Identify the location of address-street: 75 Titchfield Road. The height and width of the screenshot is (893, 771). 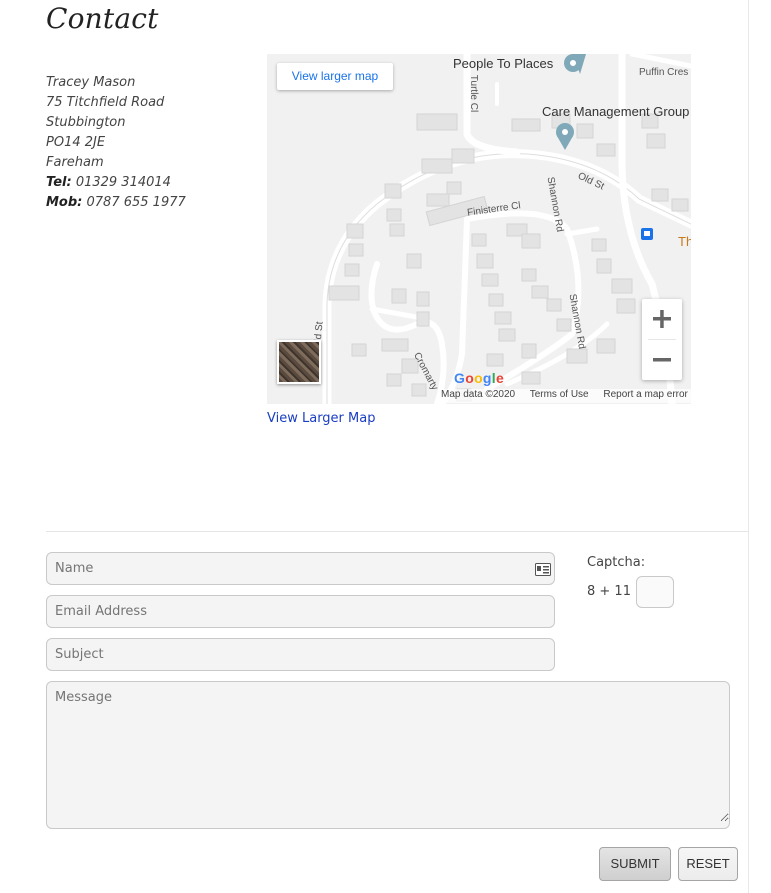
(105, 102).